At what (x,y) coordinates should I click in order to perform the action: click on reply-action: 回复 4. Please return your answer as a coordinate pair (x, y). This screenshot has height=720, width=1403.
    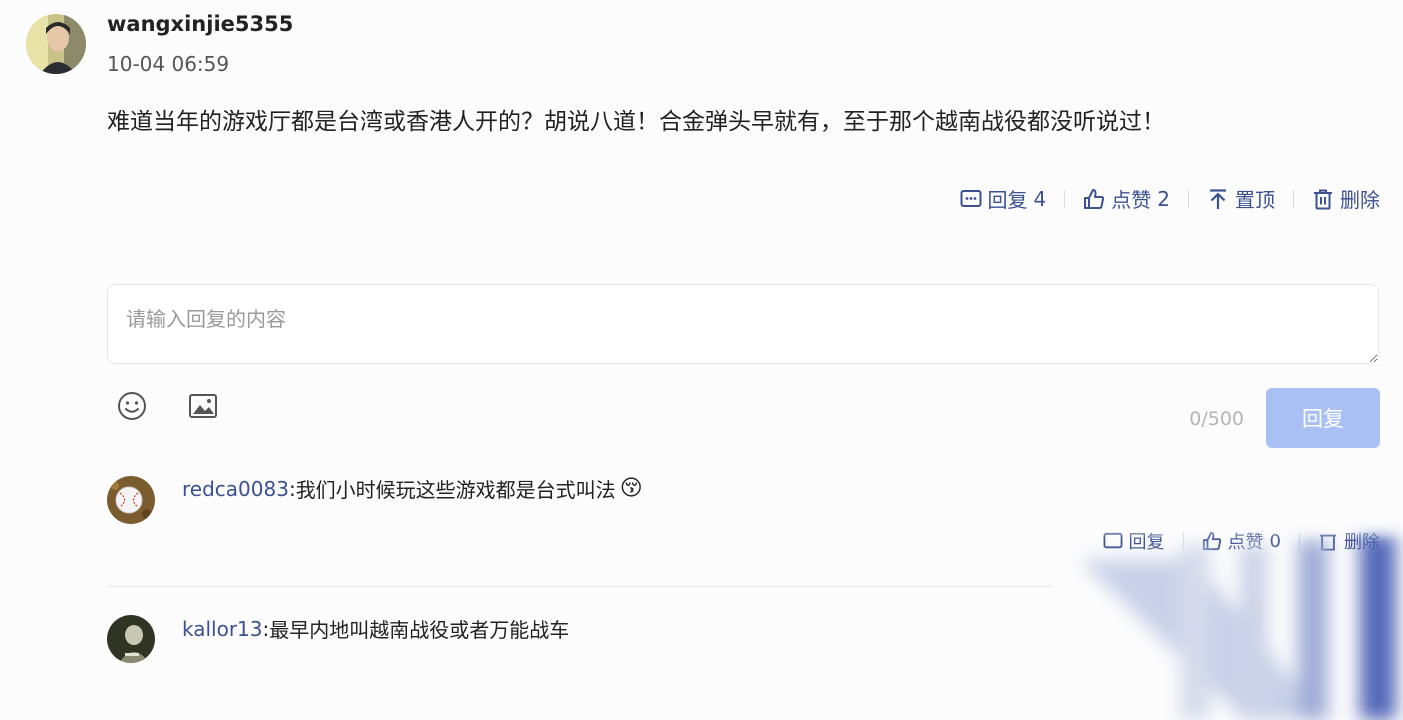
    Looking at the image, I should click on (1003, 198).